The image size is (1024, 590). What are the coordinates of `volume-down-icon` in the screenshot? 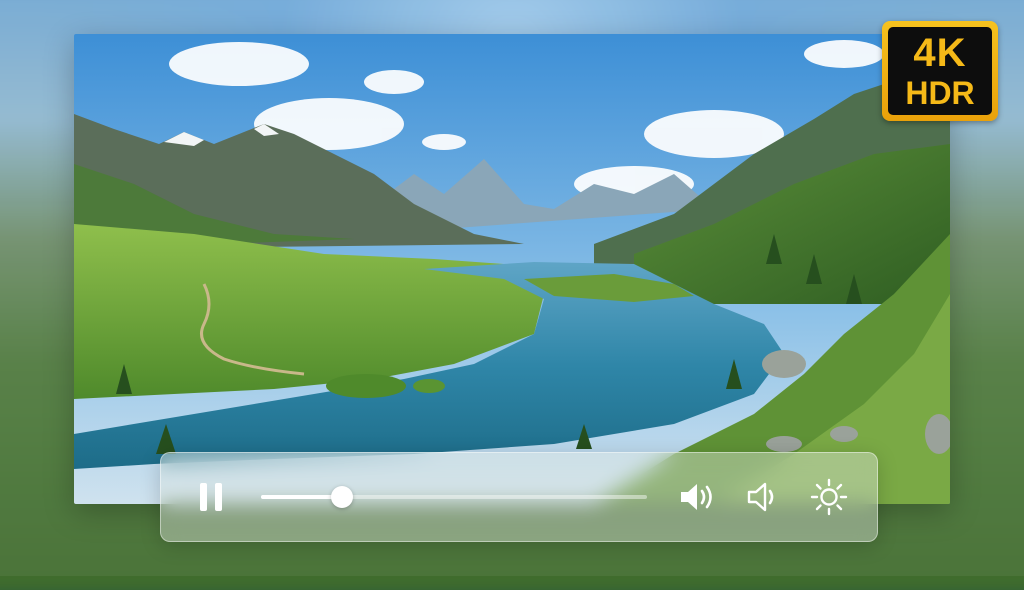 It's located at (760, 497).